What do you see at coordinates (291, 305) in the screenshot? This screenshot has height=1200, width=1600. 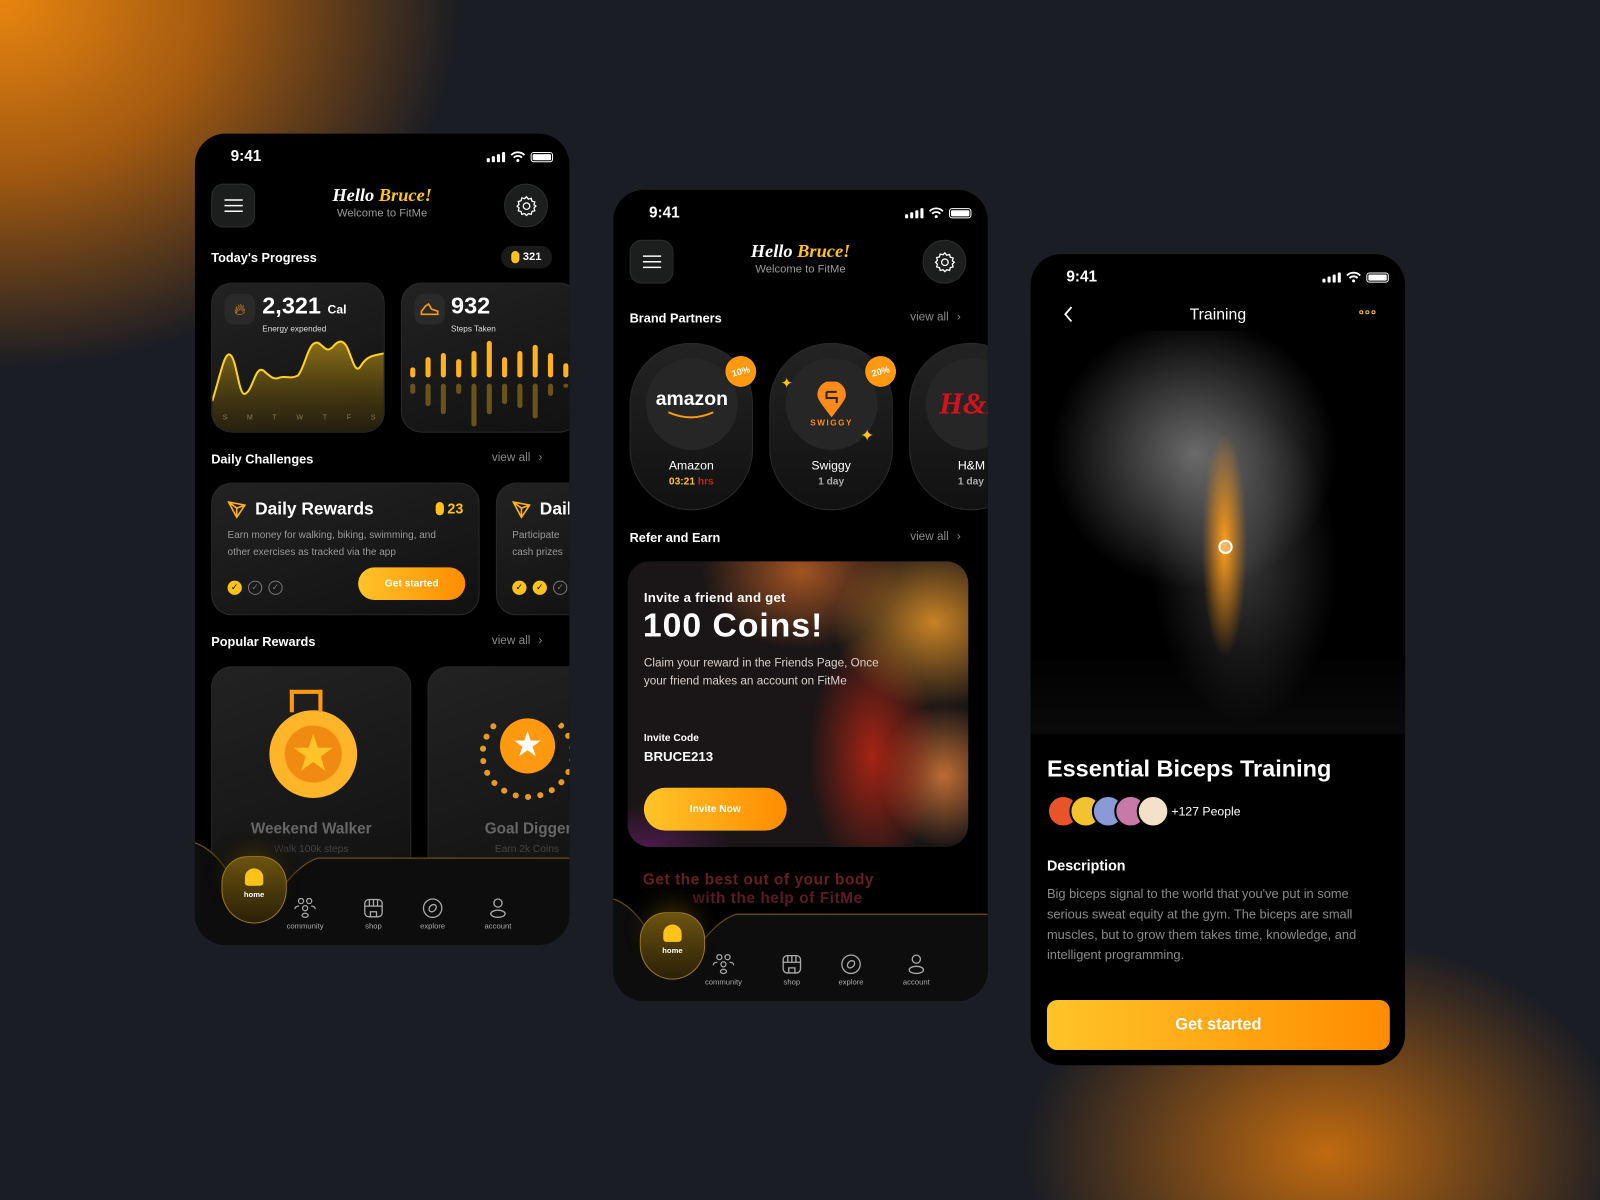 I see `calories-number: 2,321` at bounding box center [291, 305].